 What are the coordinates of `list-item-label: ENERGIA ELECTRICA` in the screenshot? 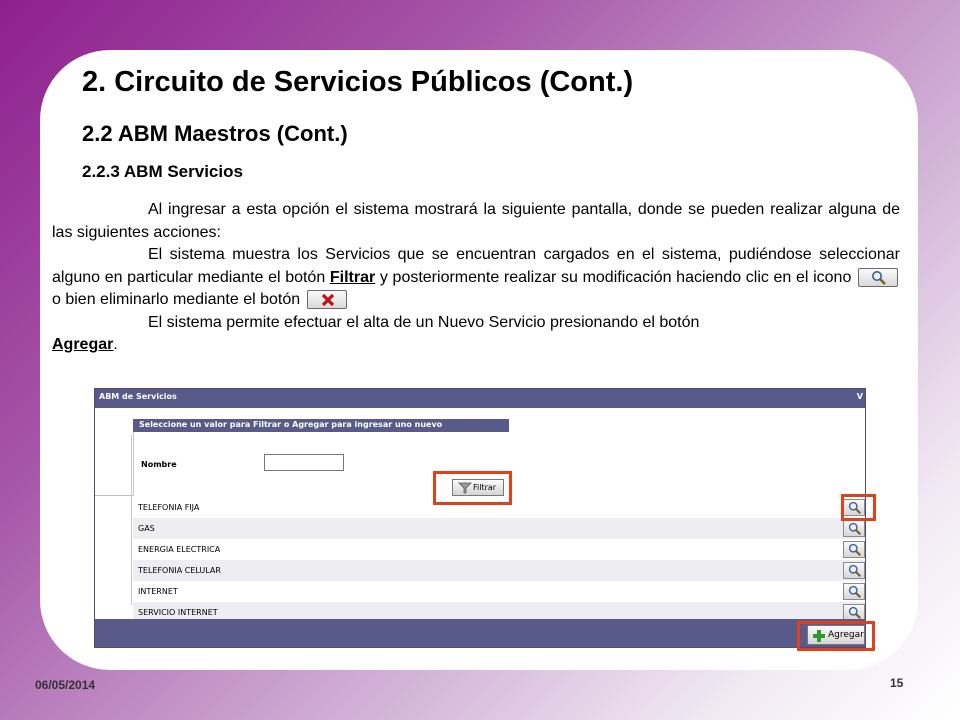 It's located at (179, 549).